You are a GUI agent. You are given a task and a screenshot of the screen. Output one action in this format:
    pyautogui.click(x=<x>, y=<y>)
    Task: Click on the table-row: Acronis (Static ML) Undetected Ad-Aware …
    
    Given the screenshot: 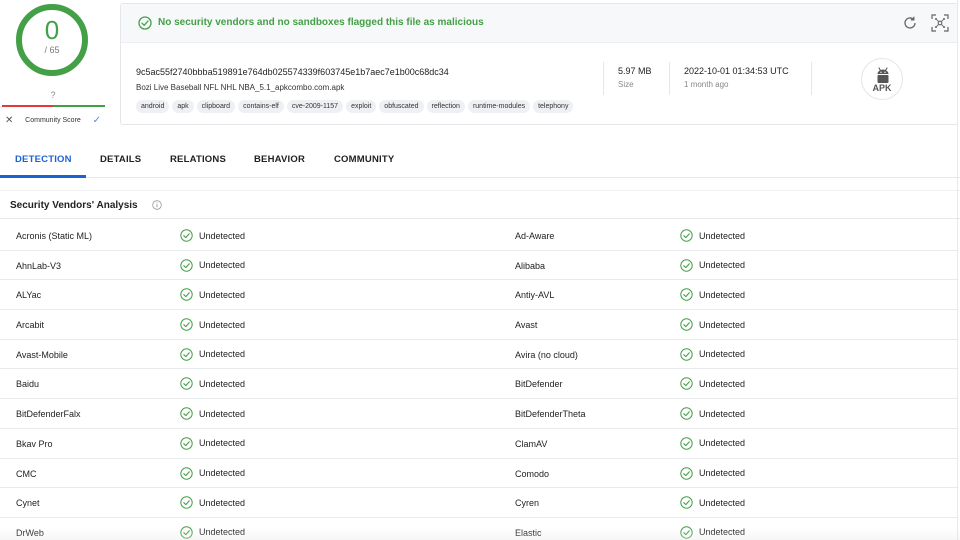 What is the action you would take?
    pyautogui.click(x=479, y=236)
    